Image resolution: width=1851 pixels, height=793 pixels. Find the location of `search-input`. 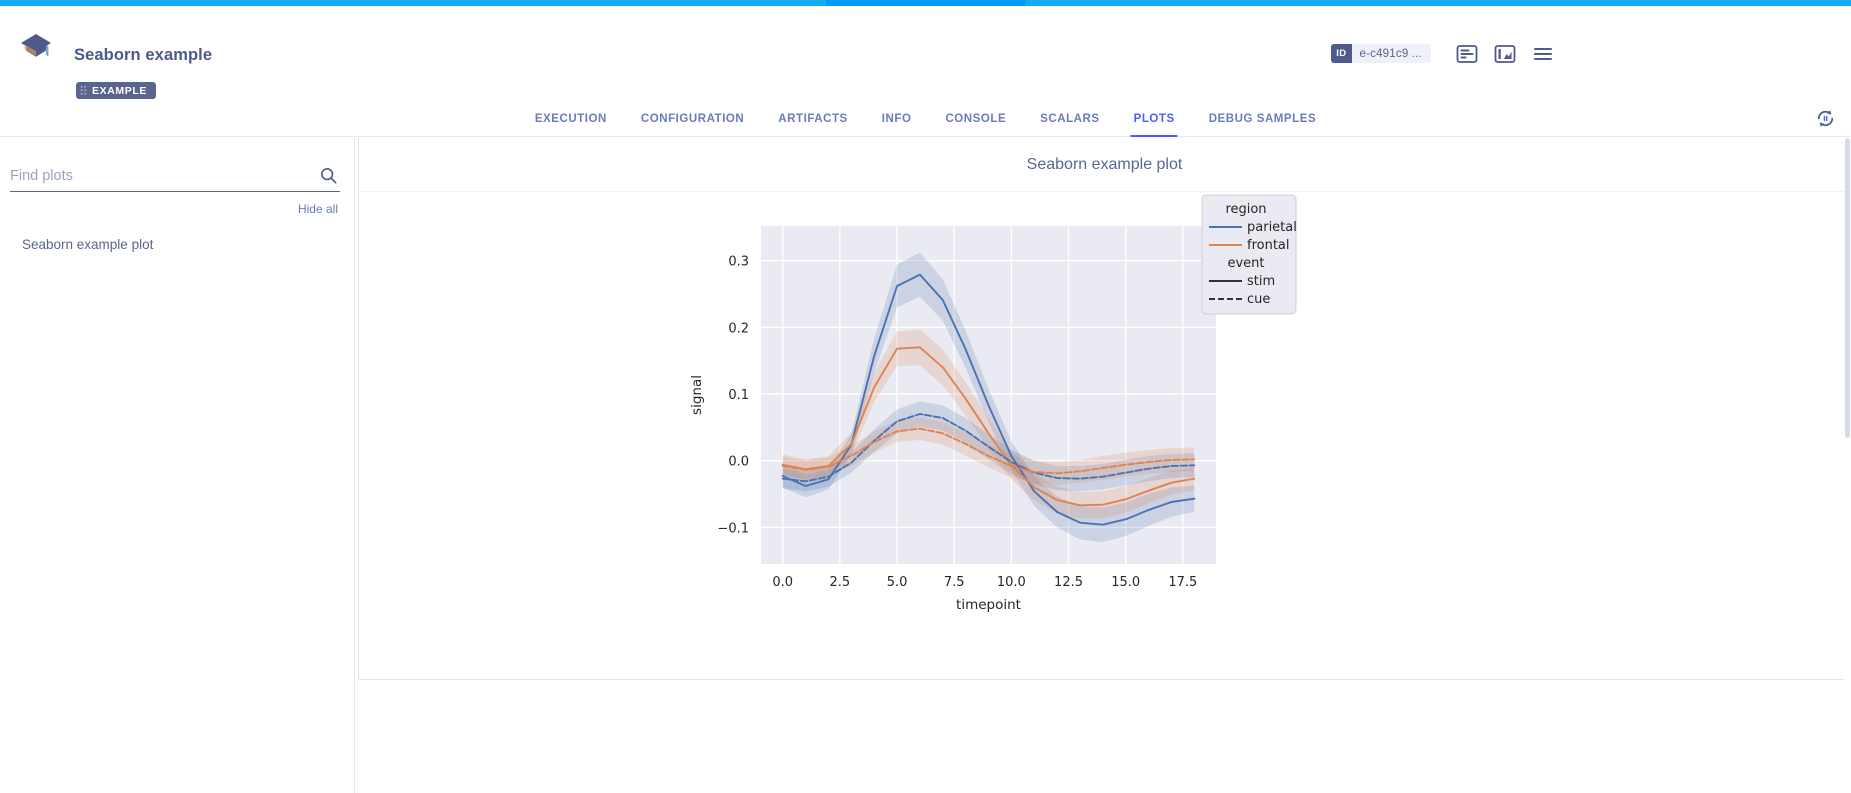

search-input is located at coordinates (155, 176).